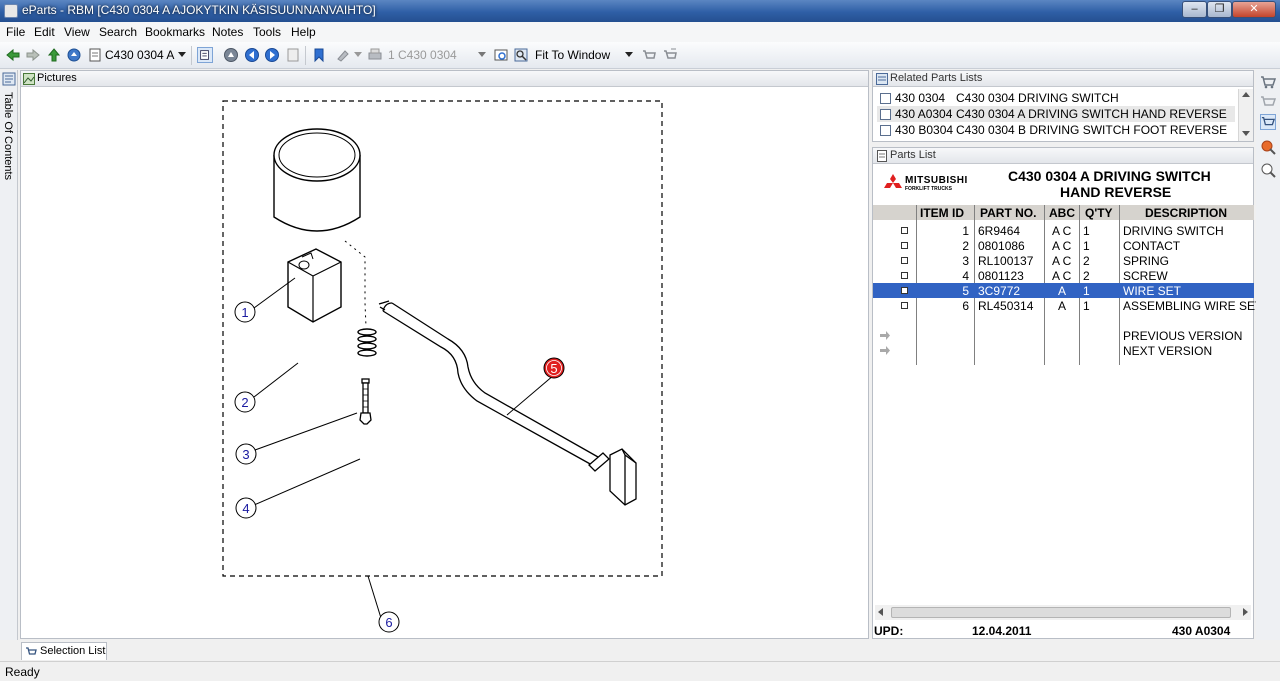 The width and height of the screenshot is (1280, 681). I want to click on menu-search: Search, so click(118, 32).